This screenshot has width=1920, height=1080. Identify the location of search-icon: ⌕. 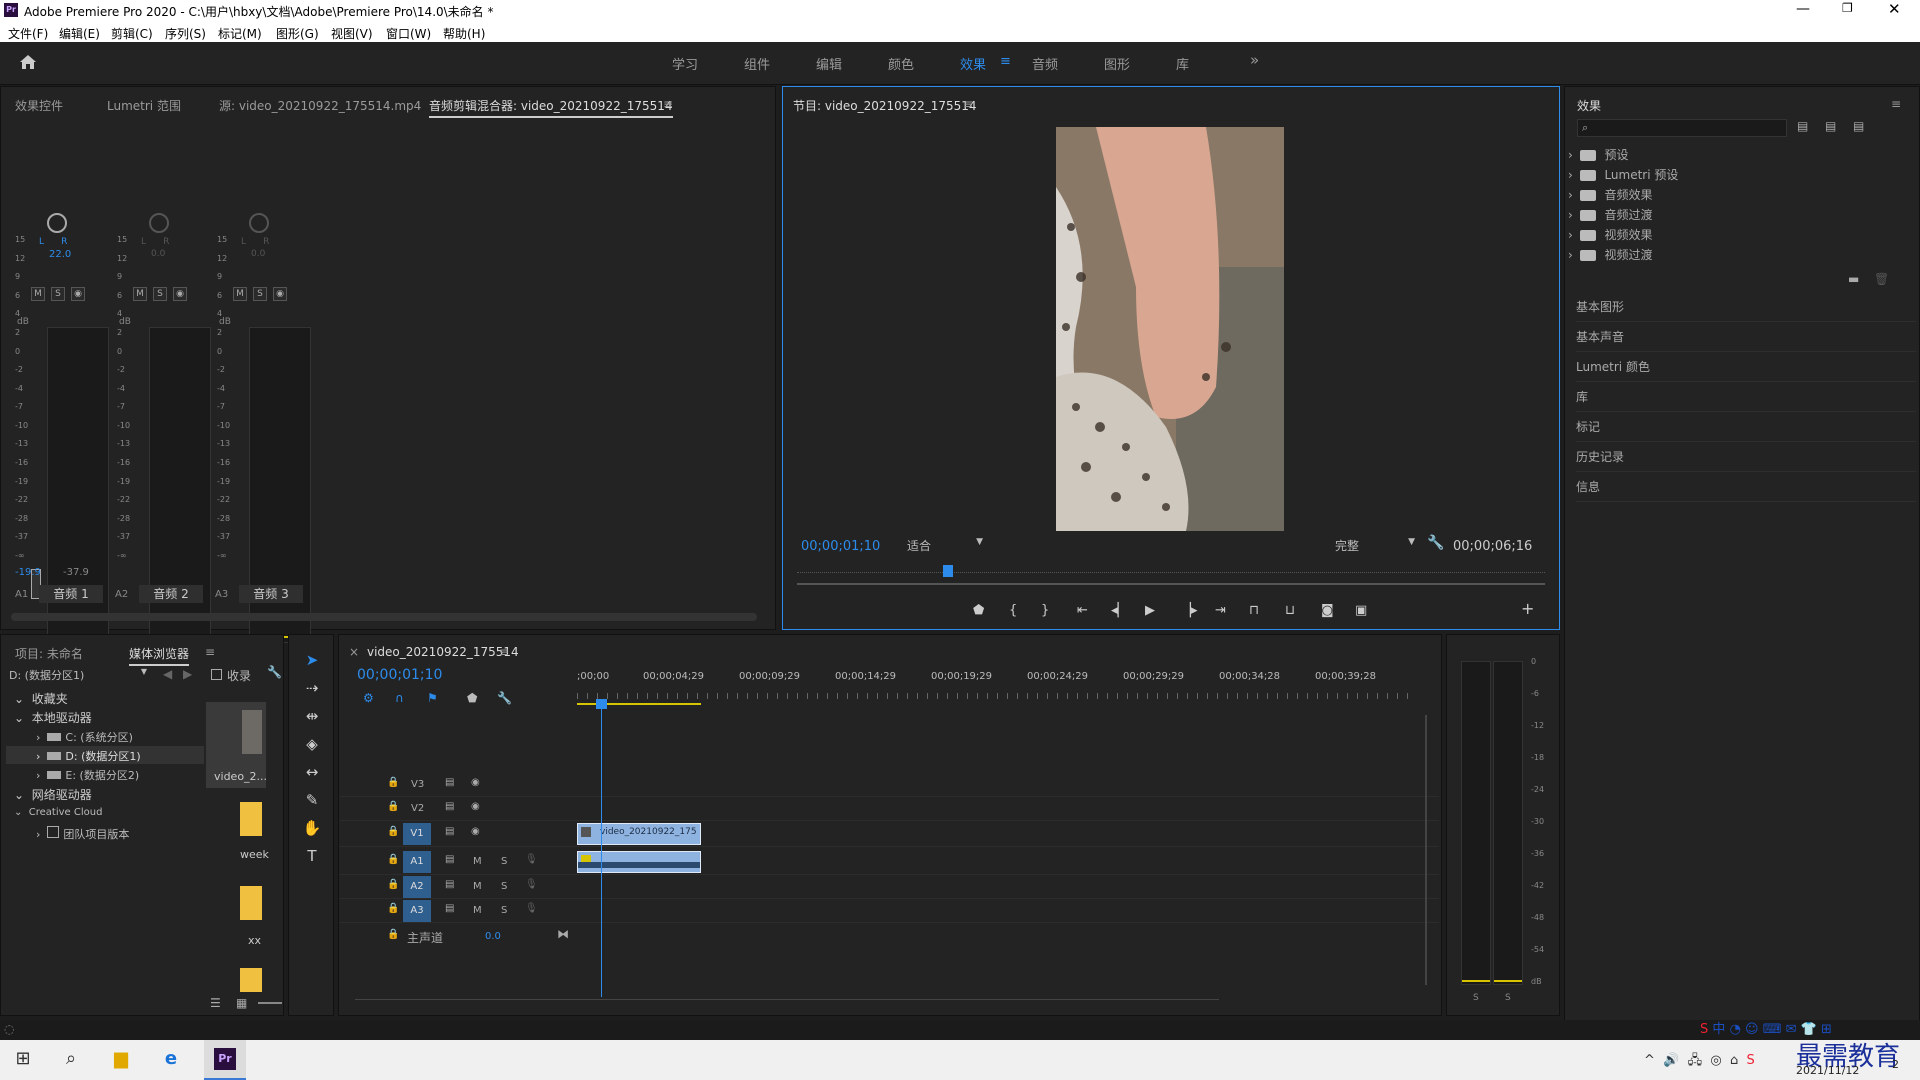
(71, 1060).